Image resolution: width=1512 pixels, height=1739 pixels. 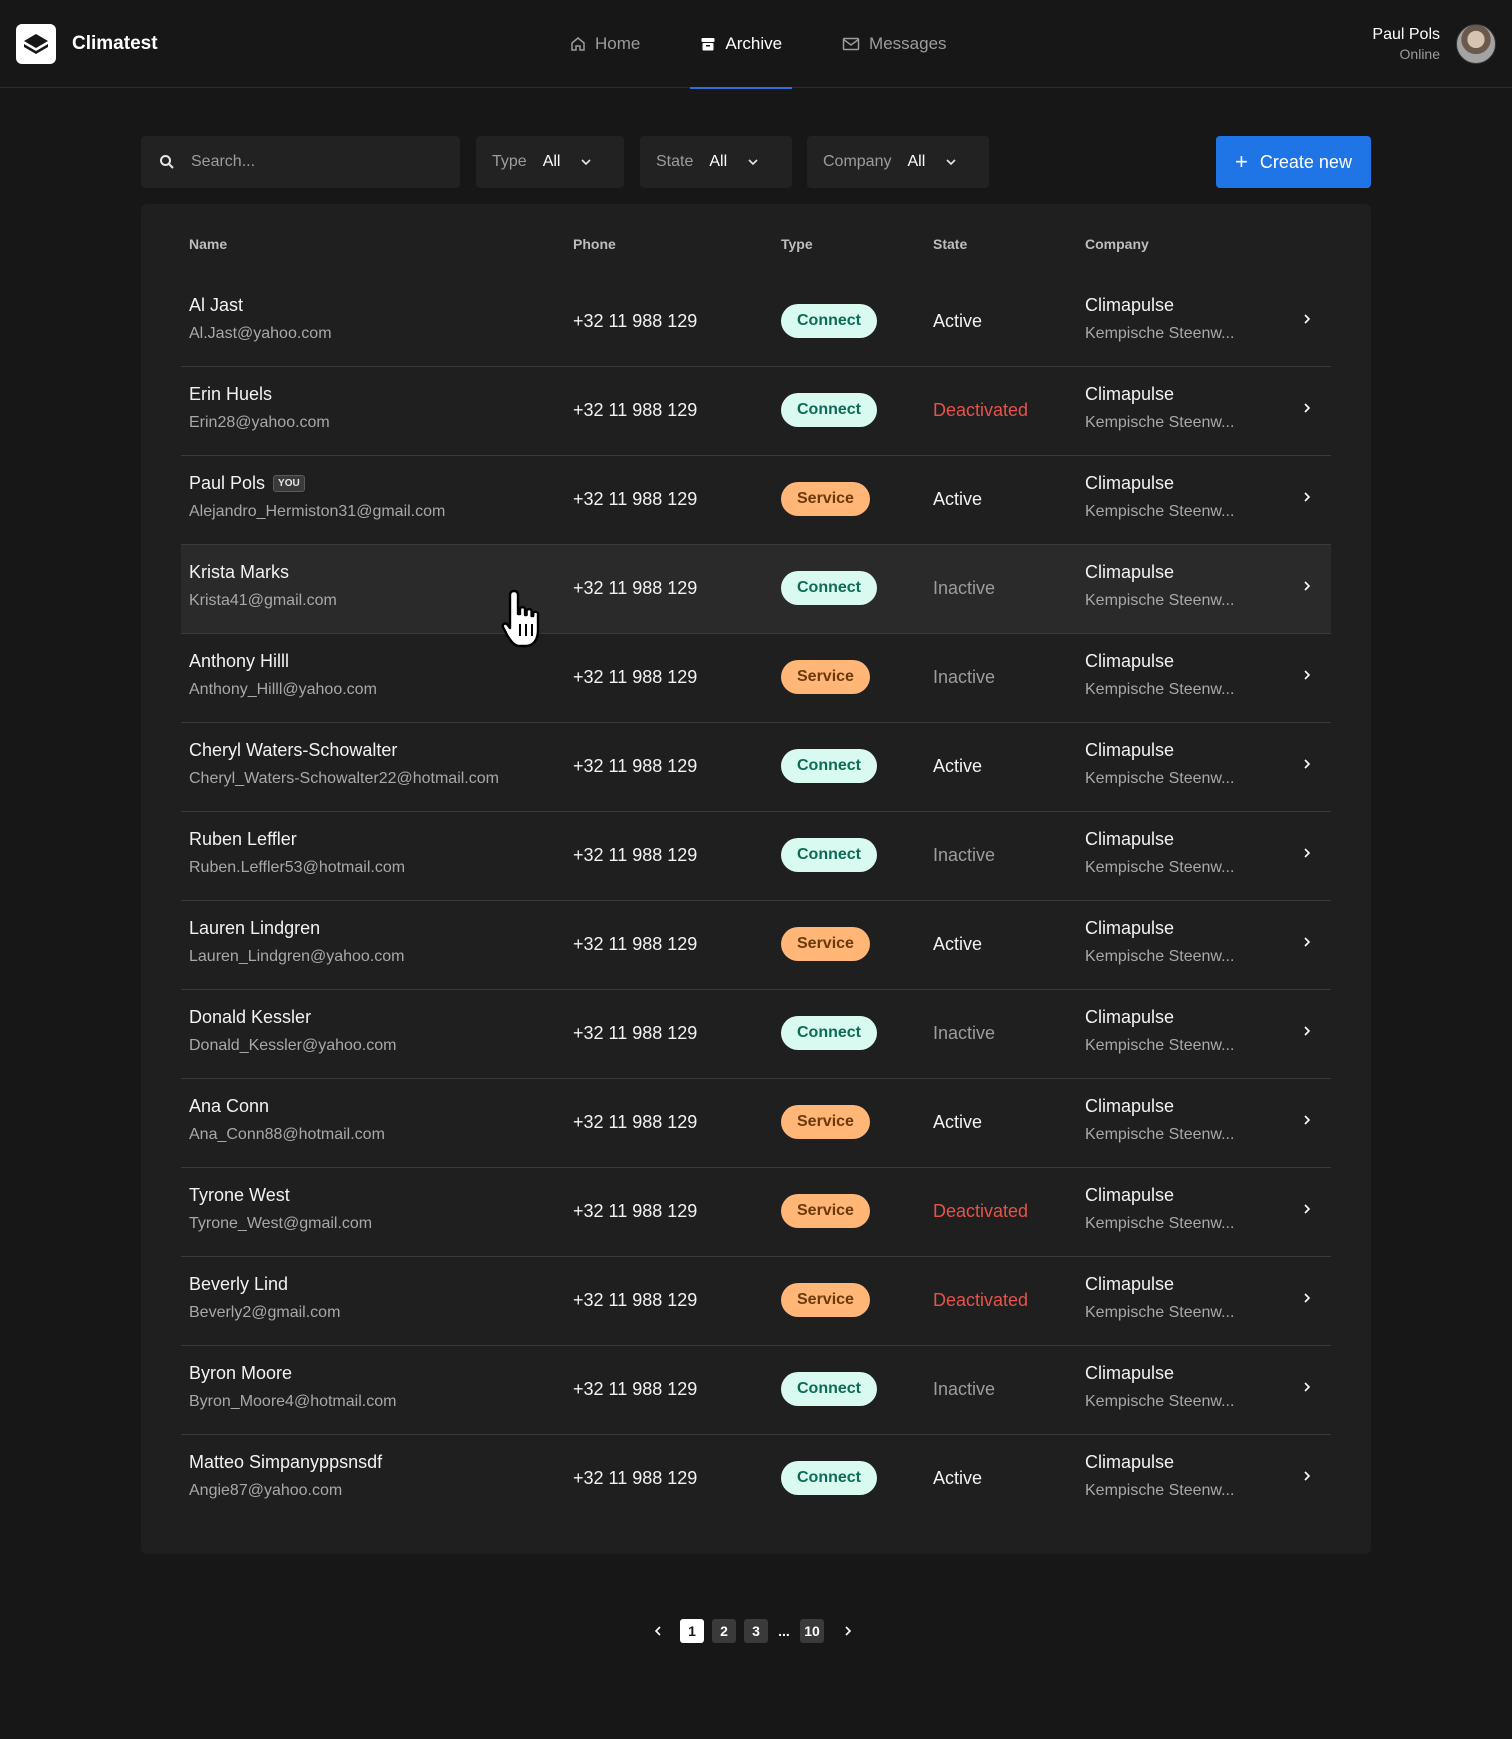 What do you see at coordinates (586, 162) in the screenshot?
I see `chevron-down-icon` at bounding box center [586, 162].